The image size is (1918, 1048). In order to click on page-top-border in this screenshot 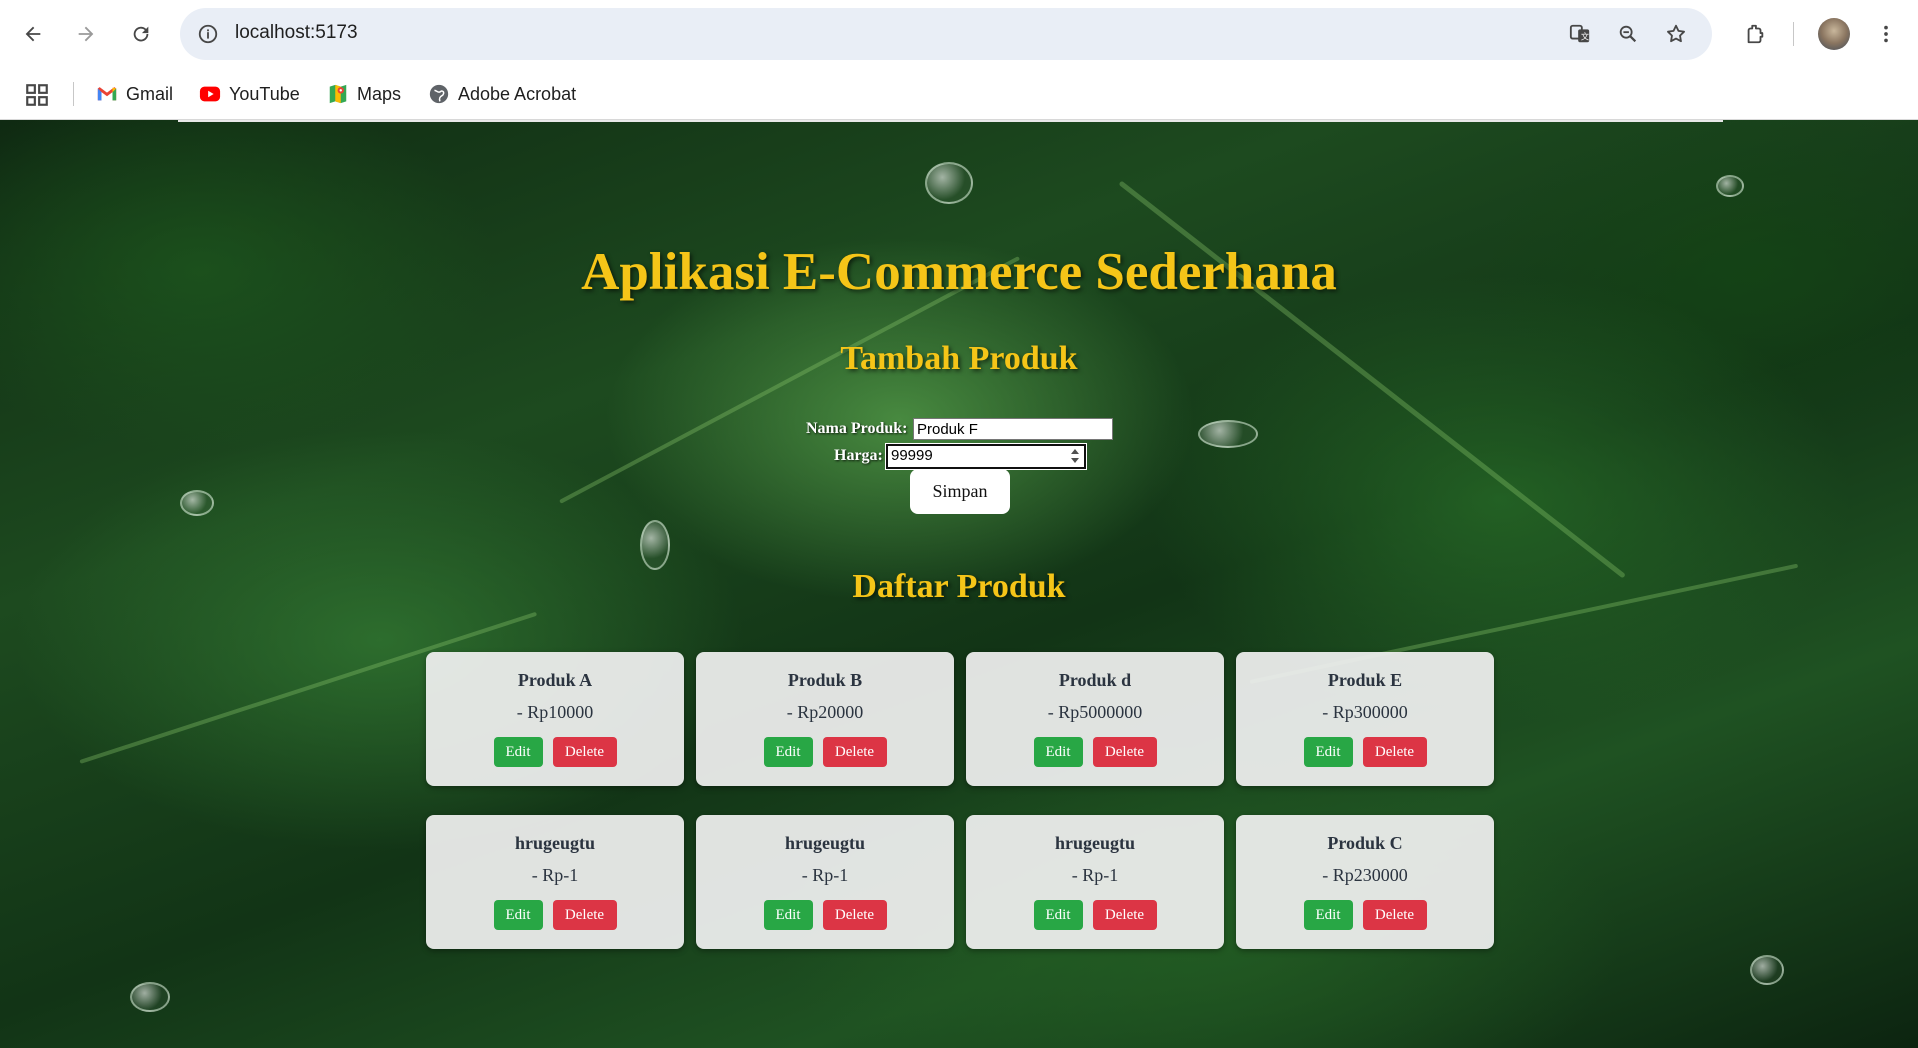, I will do `click(950, 121)`.